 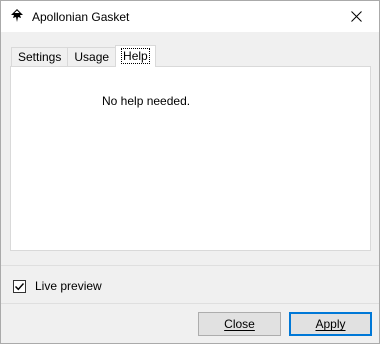 I want to click on button-bar-divider, so click(x=190, y=303).